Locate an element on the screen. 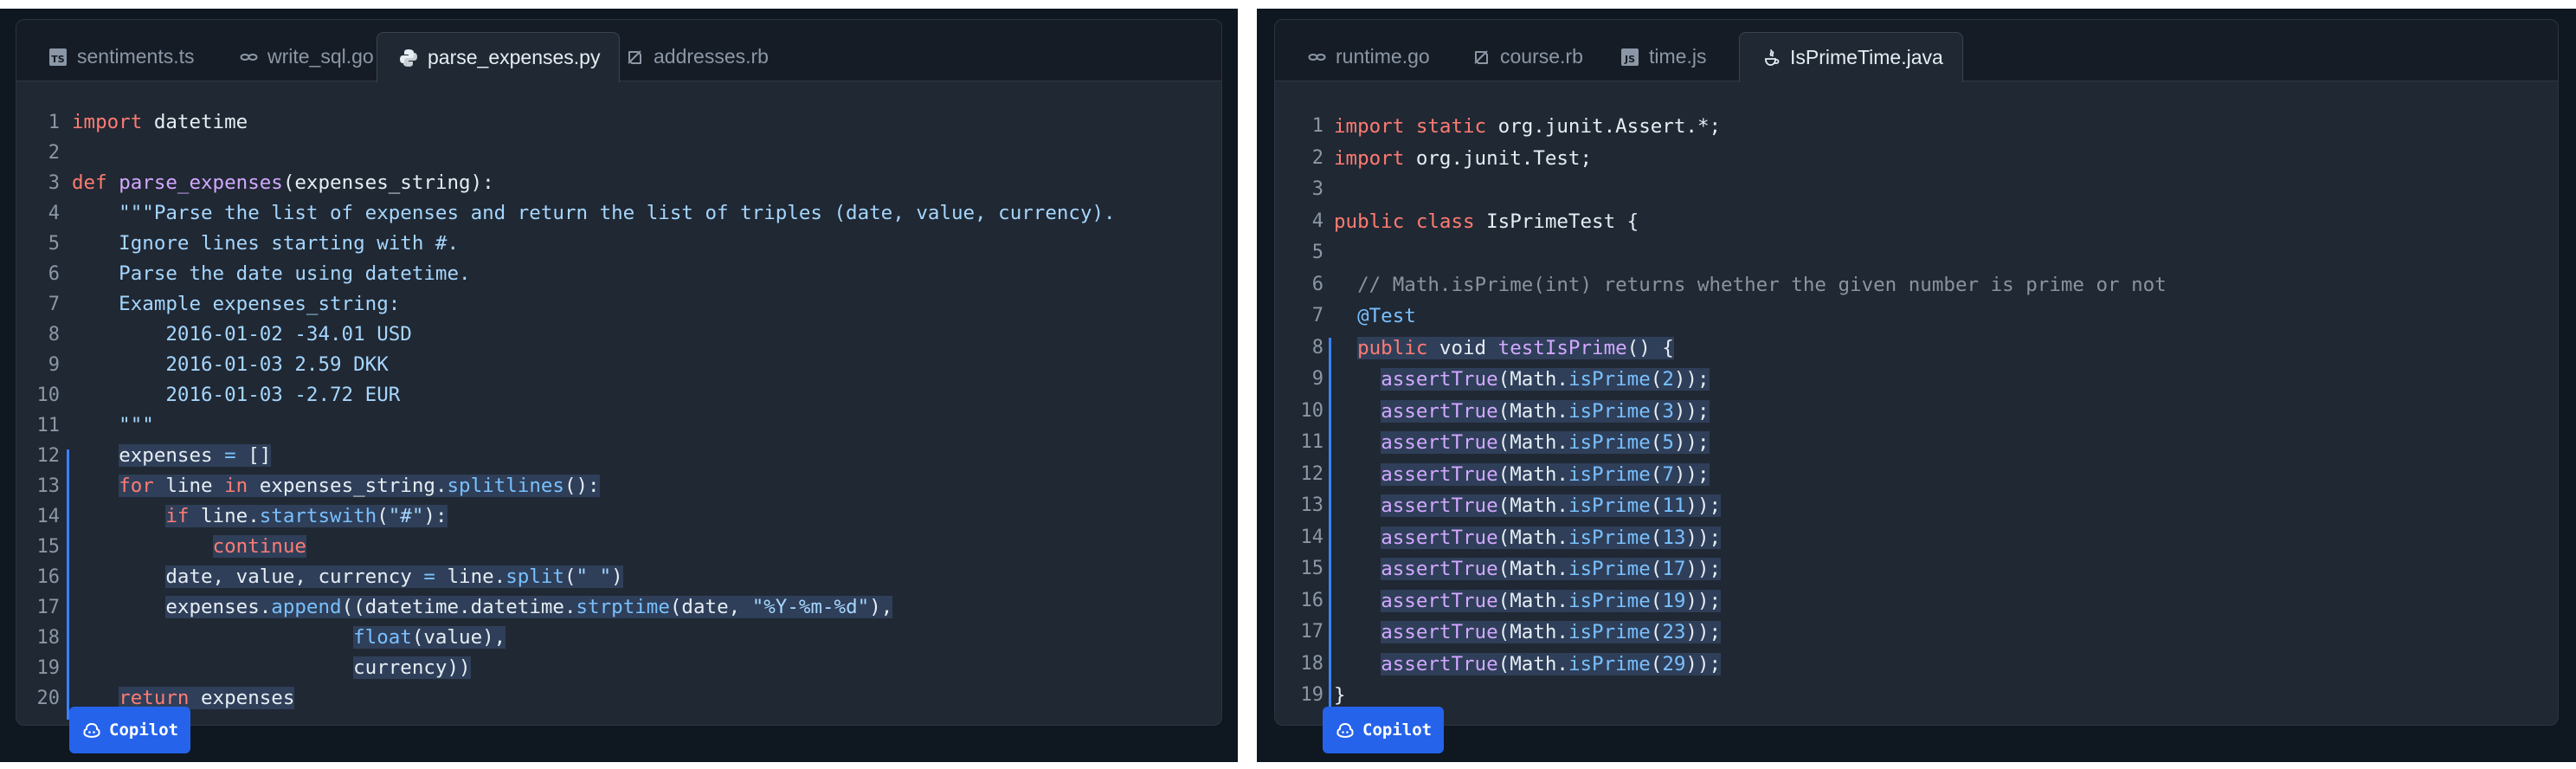  code-line: 7 Example expenses_string: is located at coordinates (618, 304).